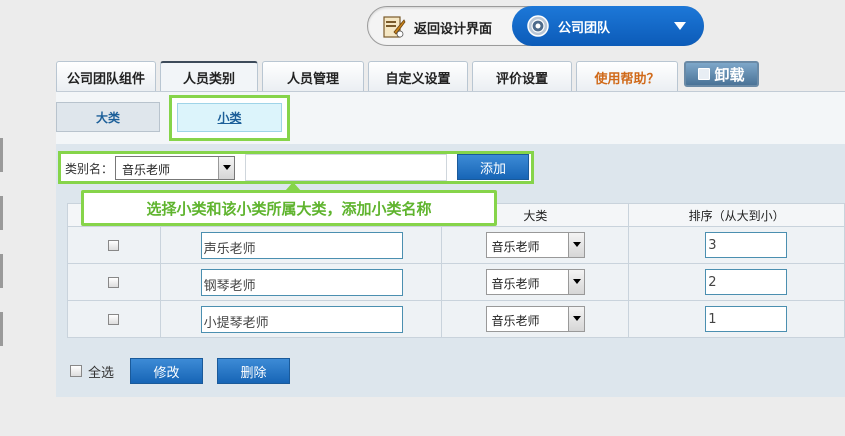 The width and height of the screenshot is (845, 436). What do you see at coordinates (89, 169) in the screenshot?
I see `category-name-label: 类别名：` at bounding box center [89, 169].